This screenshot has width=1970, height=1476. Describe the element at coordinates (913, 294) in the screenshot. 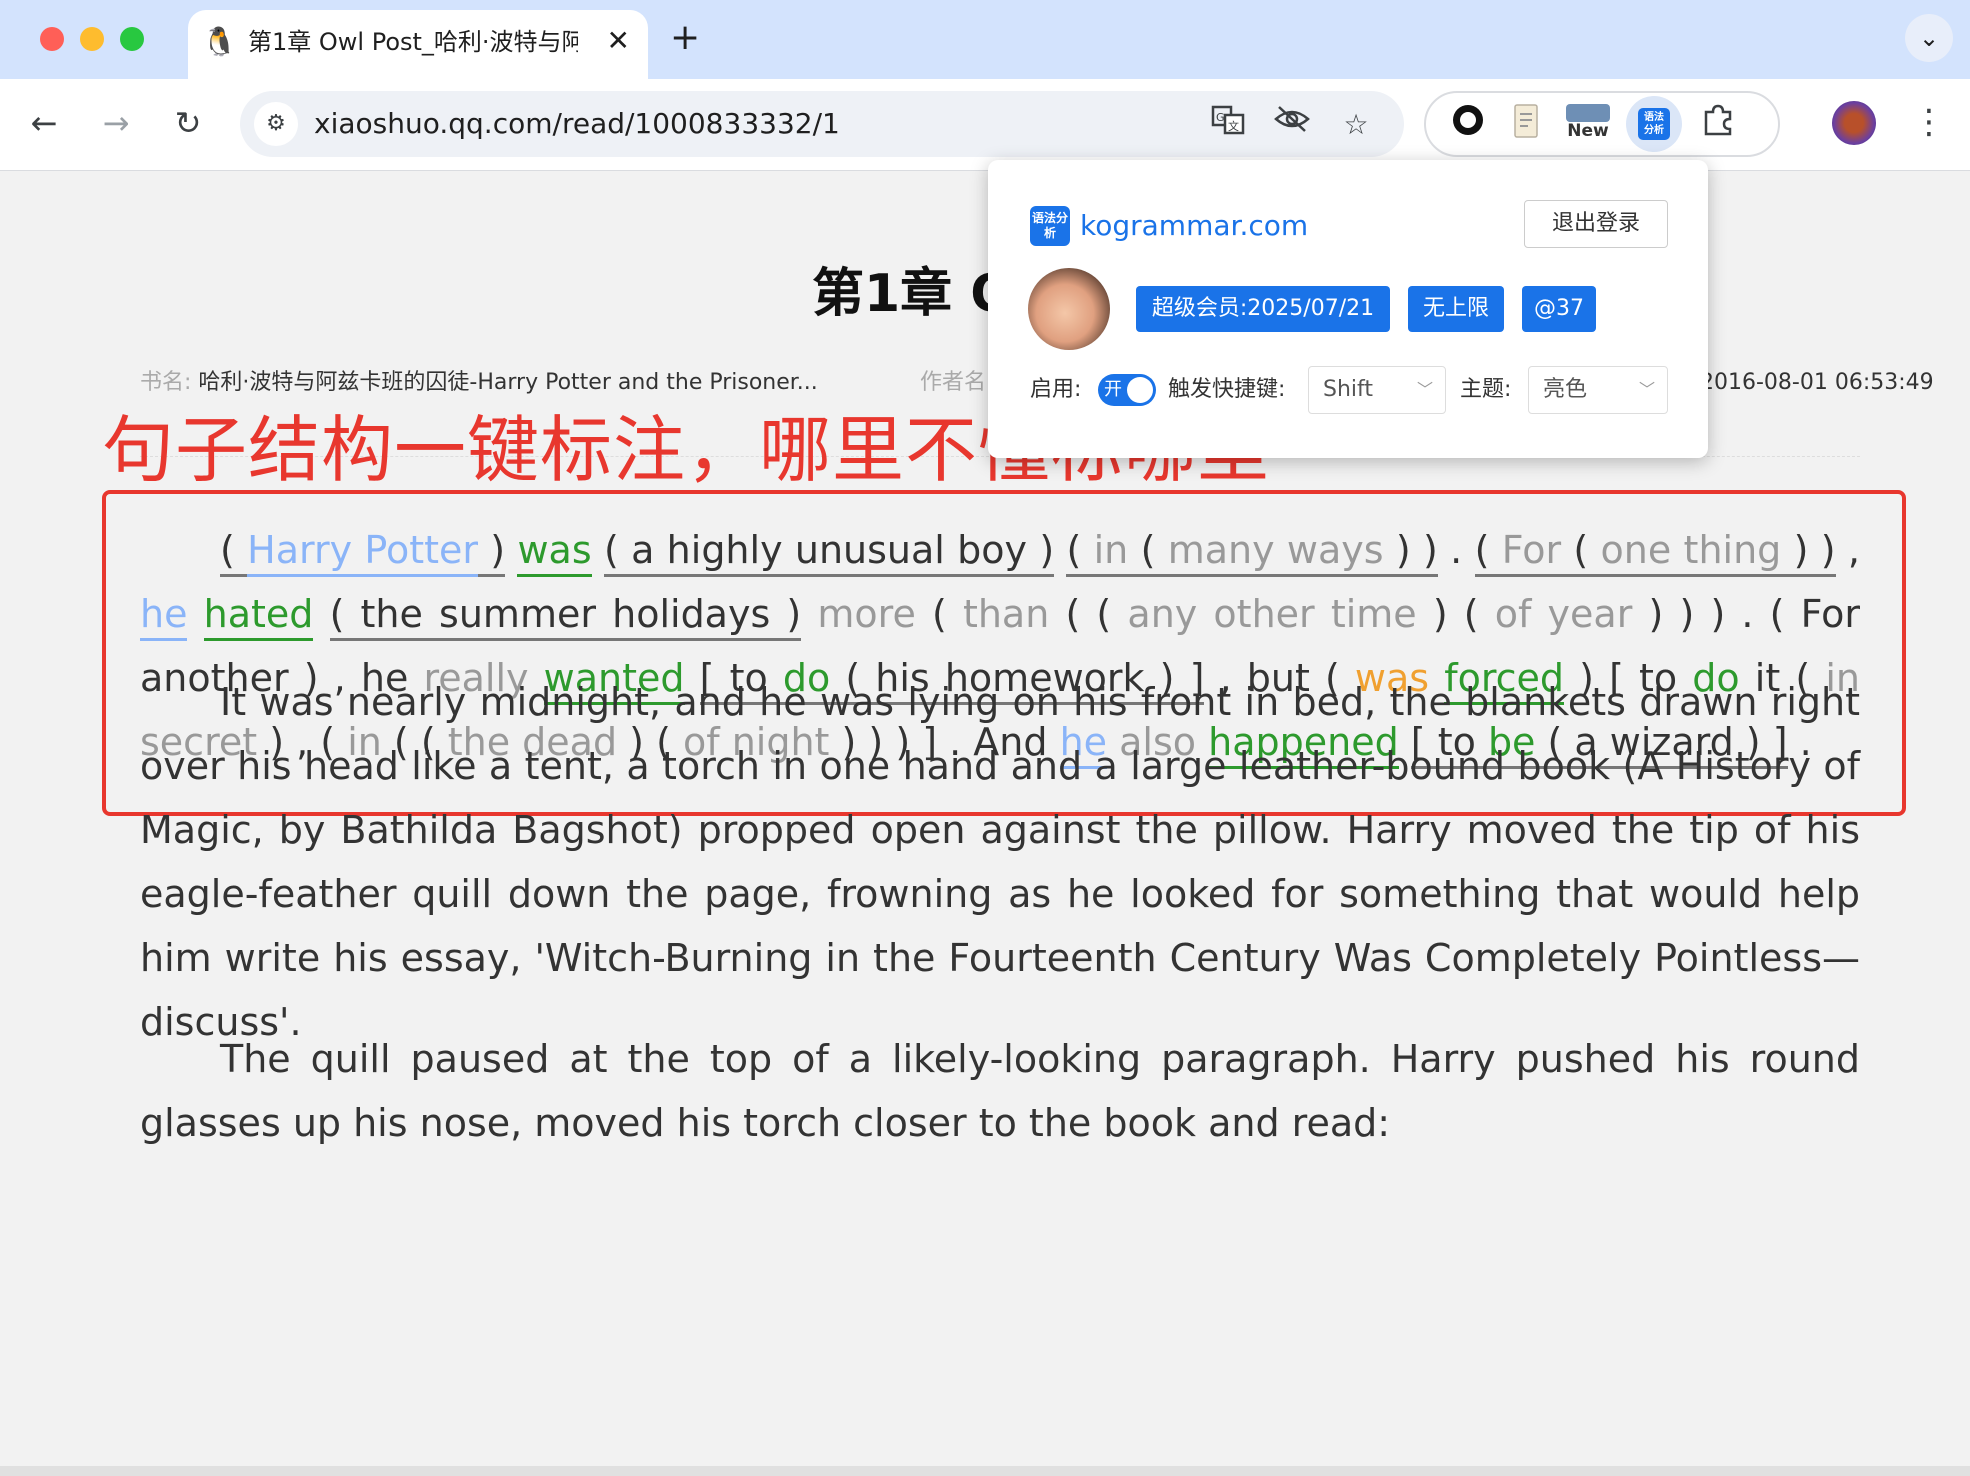

I see `chapter-title: 第1章 O` at that location.